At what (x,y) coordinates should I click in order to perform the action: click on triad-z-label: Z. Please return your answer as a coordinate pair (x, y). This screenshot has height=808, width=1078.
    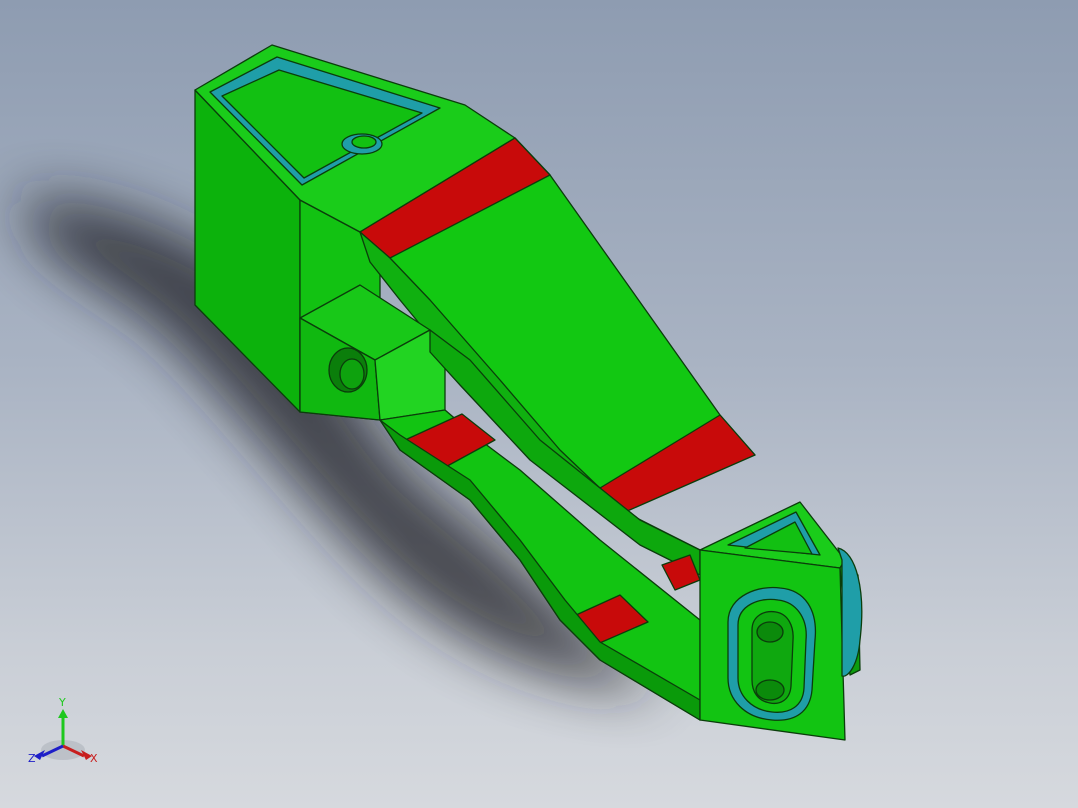
    Looking at the image, I should click on (32, 758).